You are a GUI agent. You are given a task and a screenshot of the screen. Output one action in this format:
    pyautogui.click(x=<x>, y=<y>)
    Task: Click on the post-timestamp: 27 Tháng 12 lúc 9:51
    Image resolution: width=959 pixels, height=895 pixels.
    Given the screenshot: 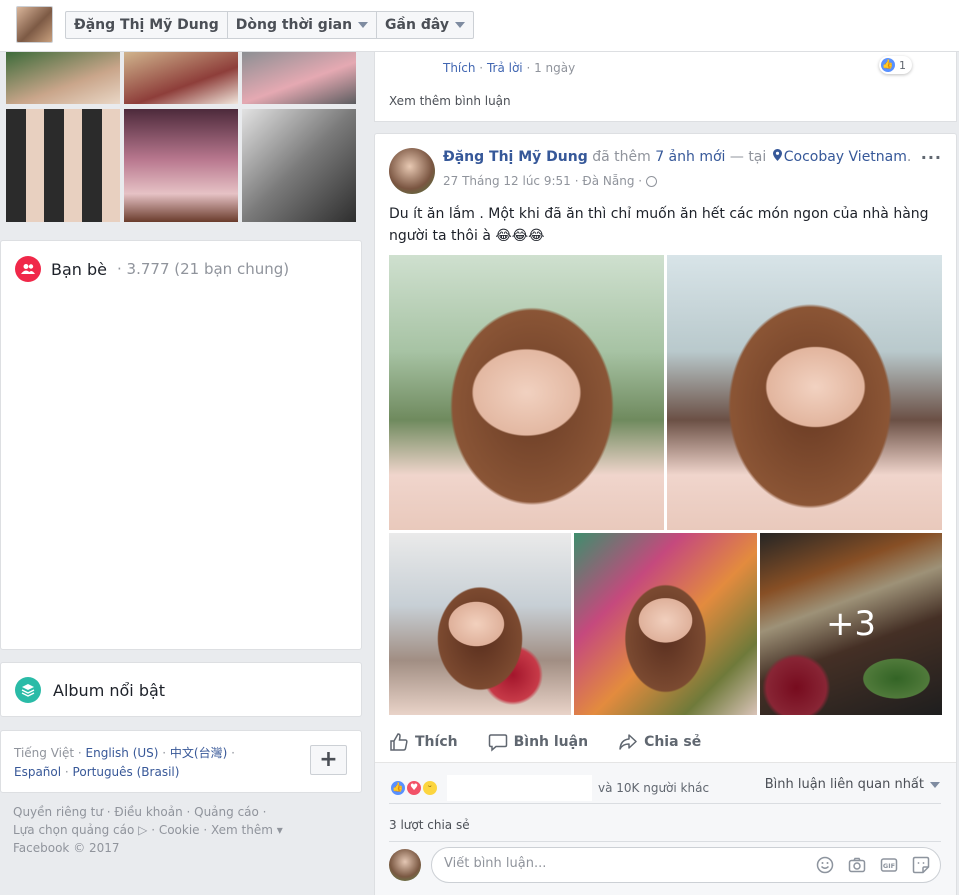 What is the action you would take?
    pyautogui.click(x=507, y=181)
    